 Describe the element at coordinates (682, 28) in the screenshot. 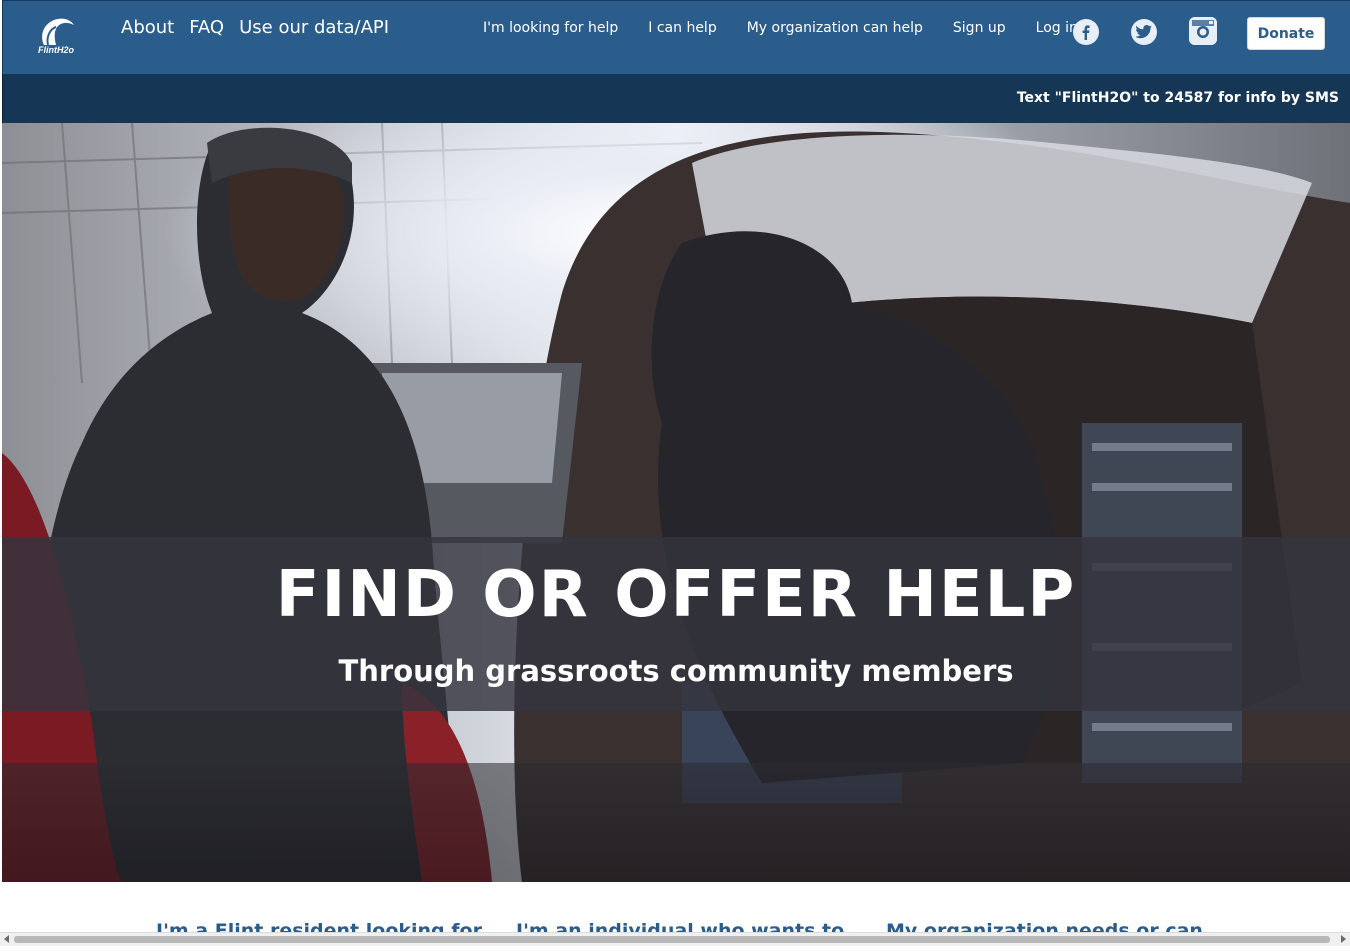

I see `nav-link-i-can-help: I can help` at that location.